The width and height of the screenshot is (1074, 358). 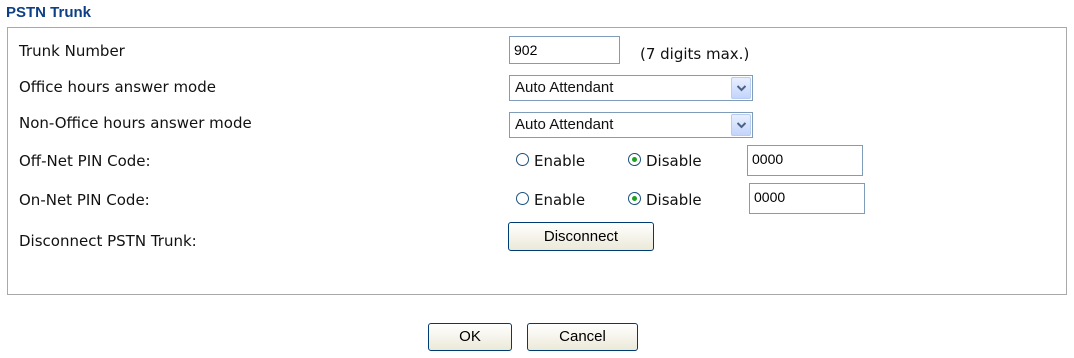 I want to click on trunk-number-hint: (7 digits max.), so click(x=695, y=54).